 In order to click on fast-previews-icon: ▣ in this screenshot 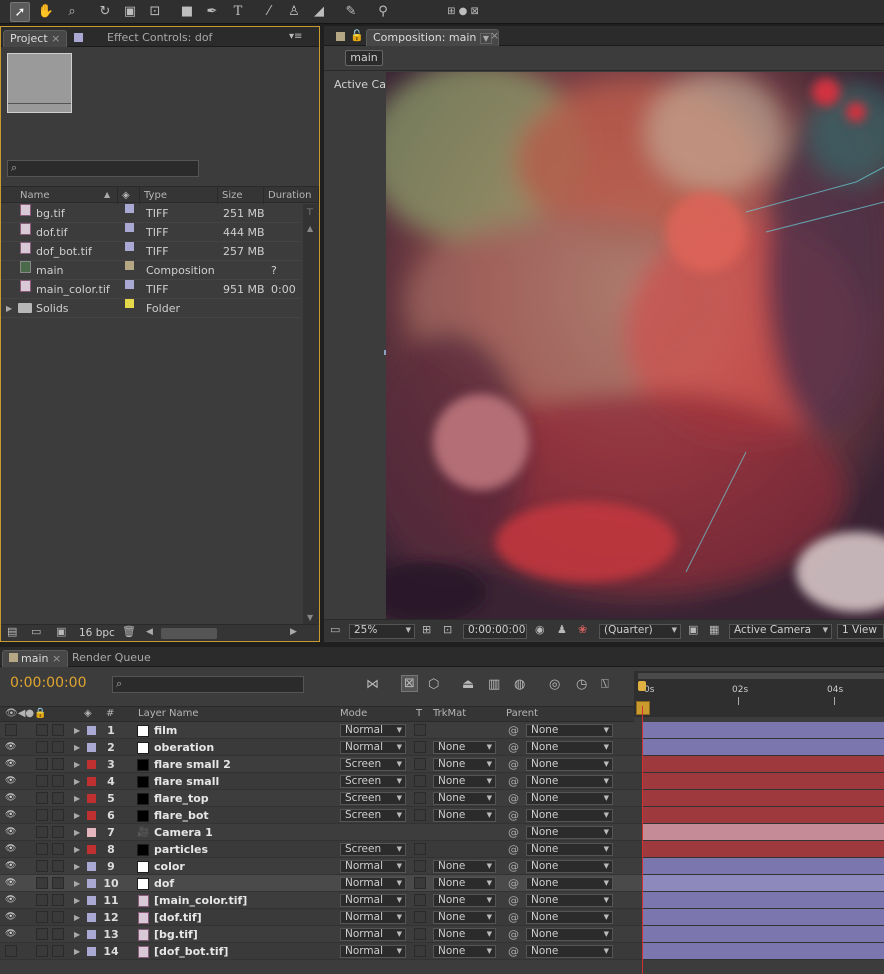, I will do `click(693, 629)`.